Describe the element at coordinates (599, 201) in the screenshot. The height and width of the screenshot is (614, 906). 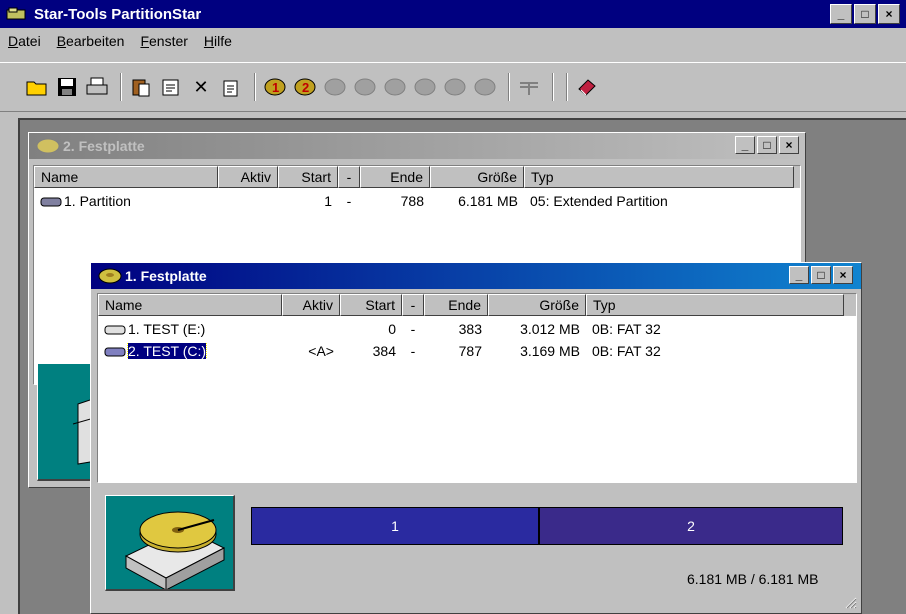
I see `row-typ: 05: Extended Partition` at that location.